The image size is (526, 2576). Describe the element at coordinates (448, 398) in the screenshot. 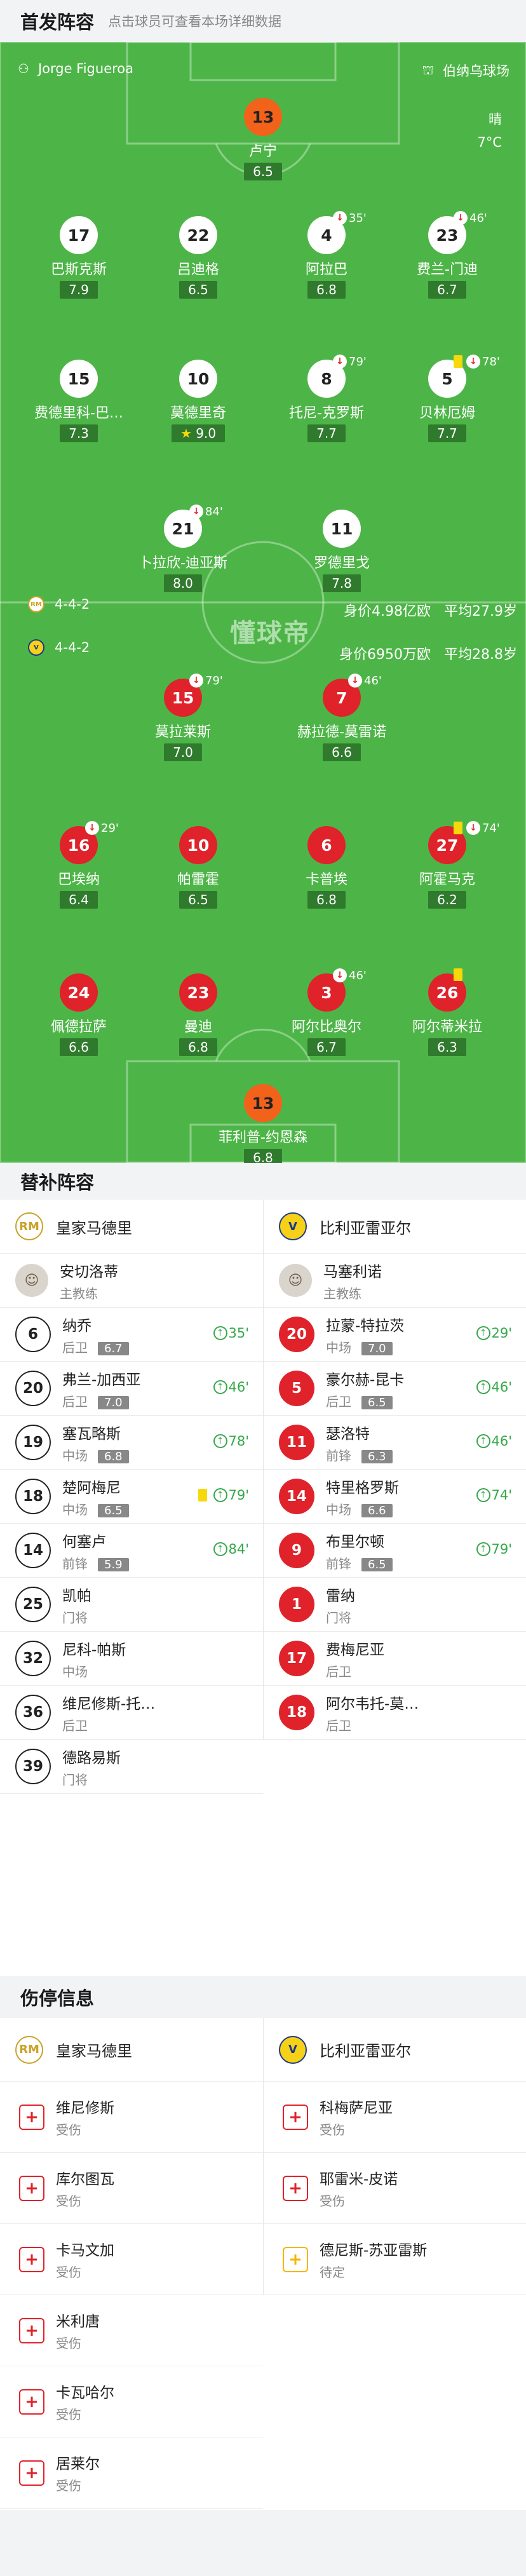

I see `home-player: 5 ↓ 78' 贝林厄姆 7.7` at that location.